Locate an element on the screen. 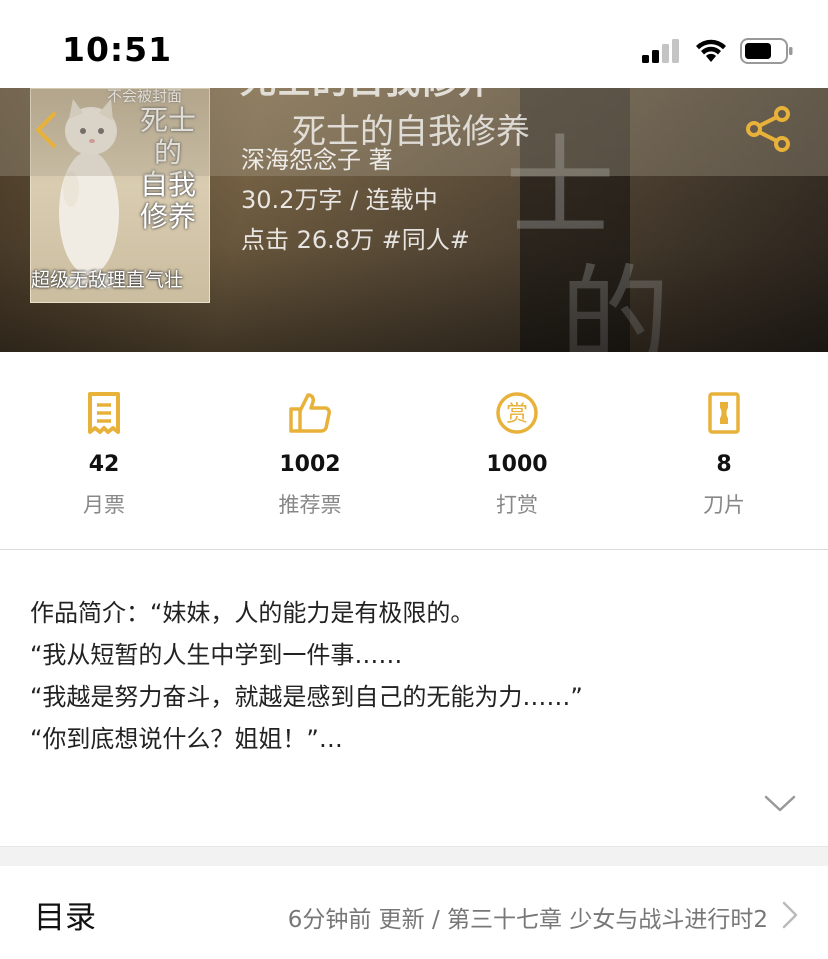  stat-recommend-ticket: 1002 推荐票 is located at coordinates (310, 453).